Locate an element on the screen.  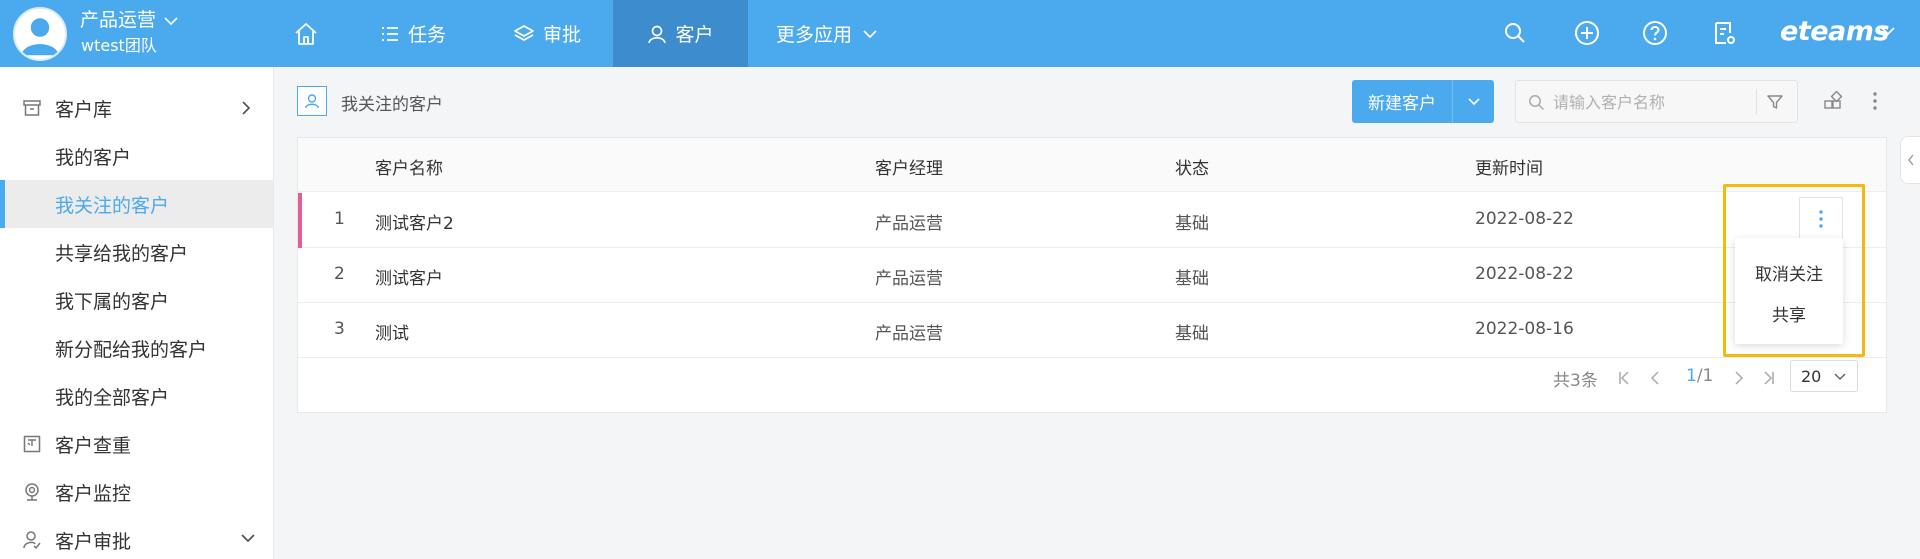
team-switcher: 产品运营 is located at coordinates (129, 20).